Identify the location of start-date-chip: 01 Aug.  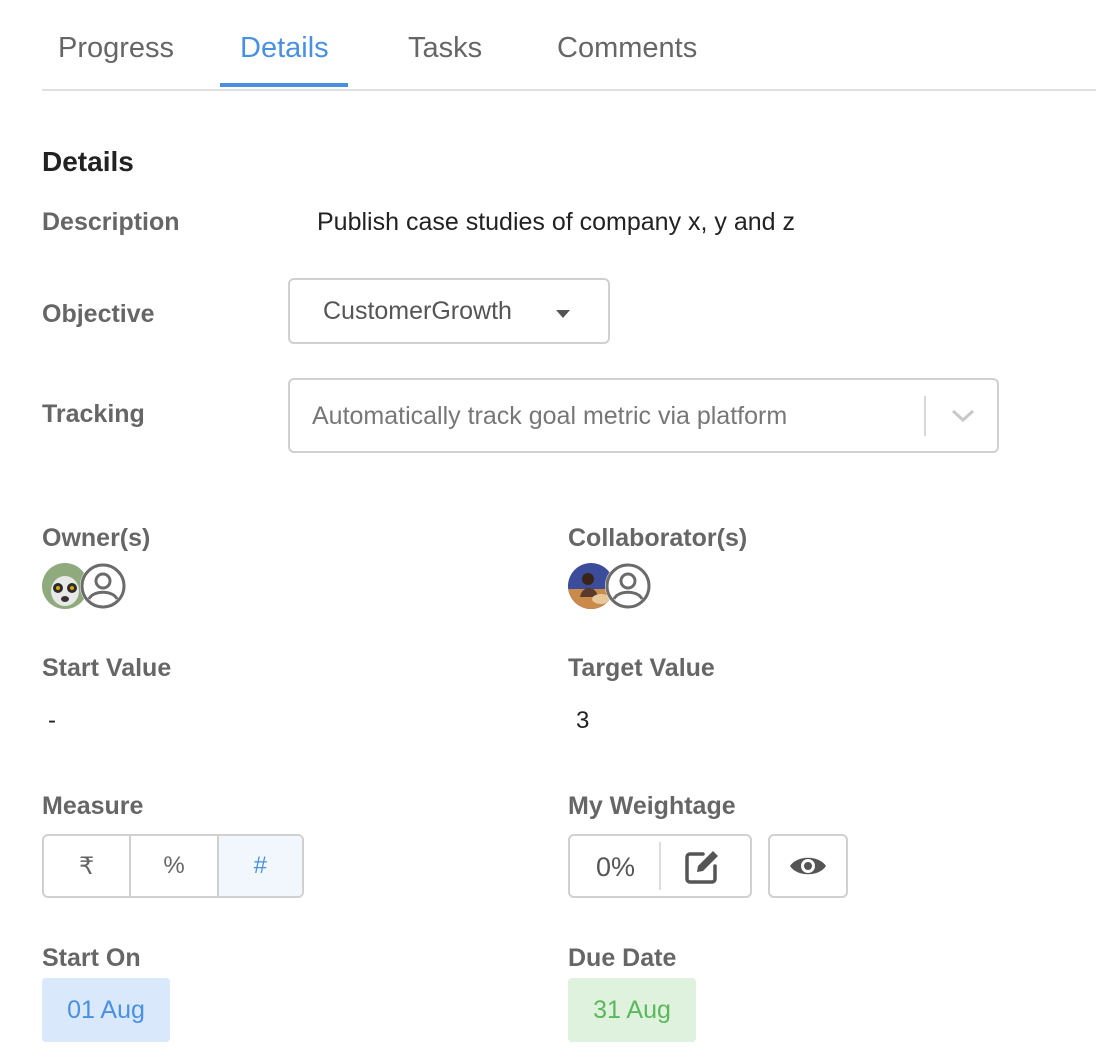
(106, 1010).